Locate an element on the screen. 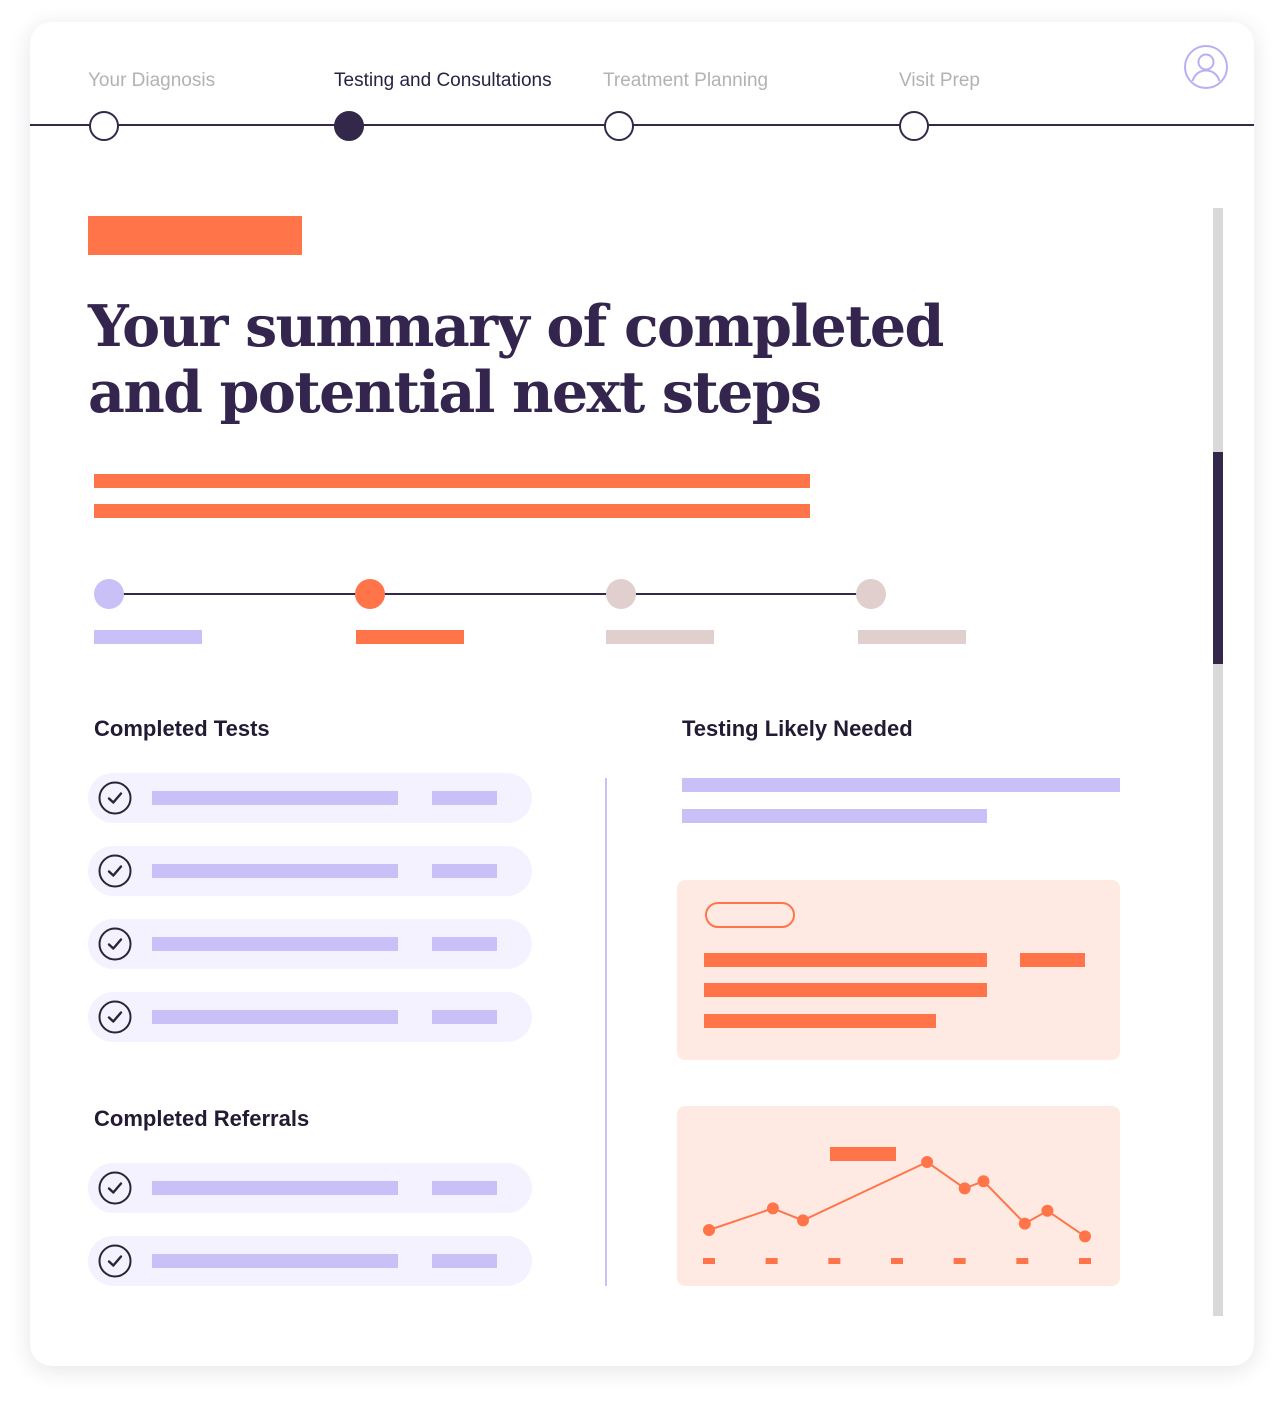 This screenshot has width=1284, height=1404. status-badge is located at coordinates (750, 915).